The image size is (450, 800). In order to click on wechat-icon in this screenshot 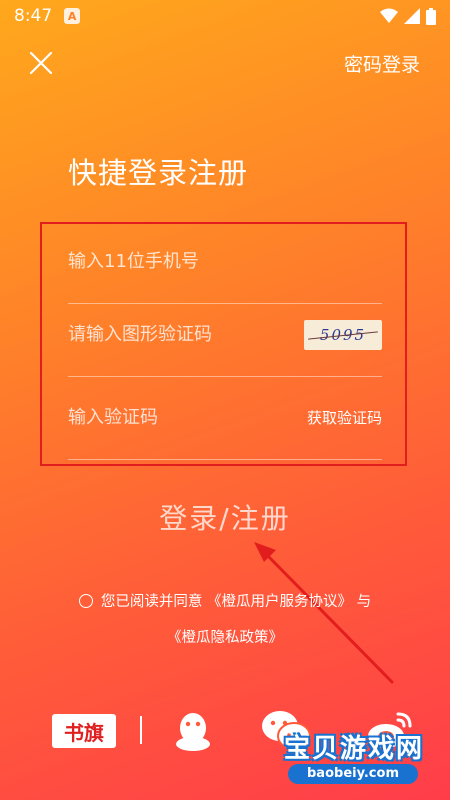, I will do `click(286, 731)`.